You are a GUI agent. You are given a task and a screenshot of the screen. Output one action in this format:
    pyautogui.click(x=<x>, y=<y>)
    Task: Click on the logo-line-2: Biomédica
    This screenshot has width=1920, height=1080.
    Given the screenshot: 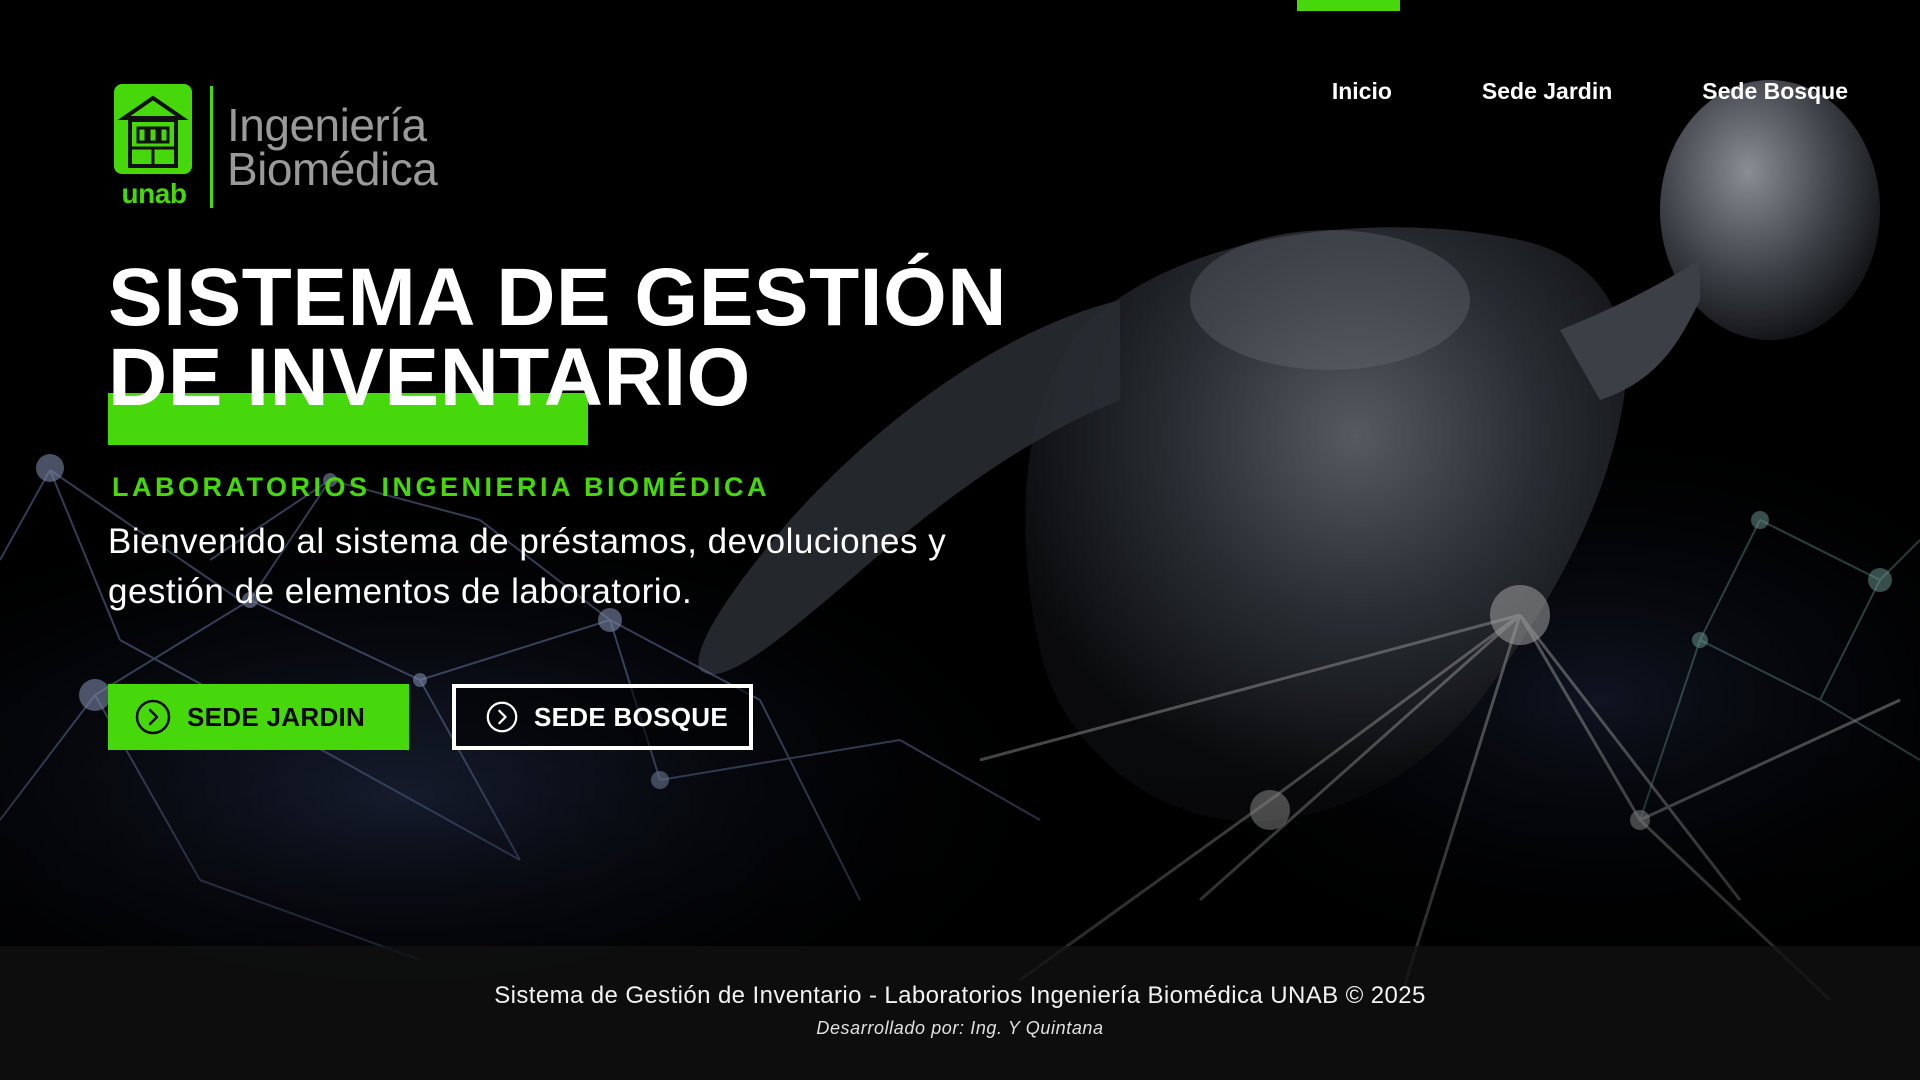 What is the action you would take?
    pyautogui.click(x=332, y=169)
    